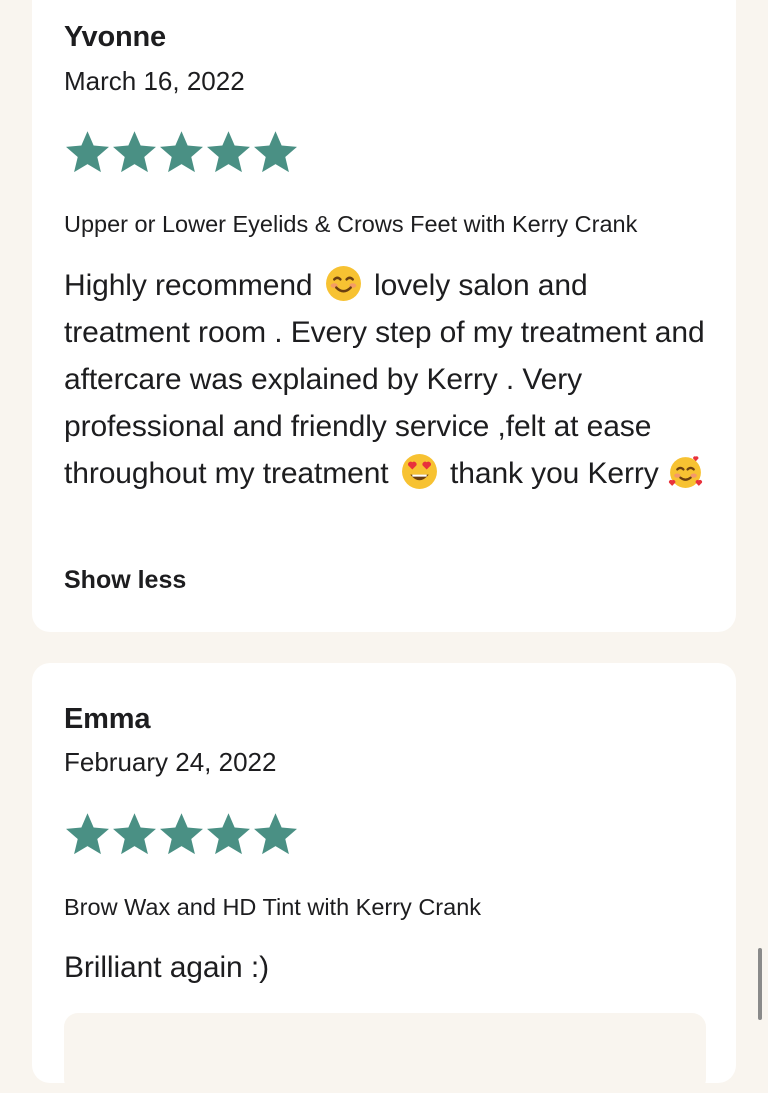  What do you see at coordinates (554, 473) in the screenshot?
I see `review-text-part: thank you Kerry` at bounding box center [554, 473].